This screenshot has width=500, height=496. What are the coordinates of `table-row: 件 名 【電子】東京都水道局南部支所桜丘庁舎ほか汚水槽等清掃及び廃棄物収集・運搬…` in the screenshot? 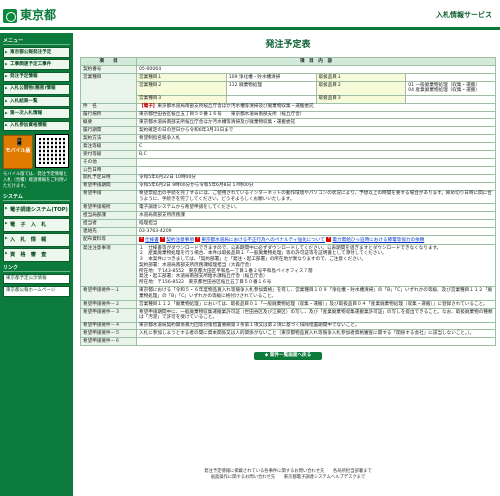 It's located at (288, 107).